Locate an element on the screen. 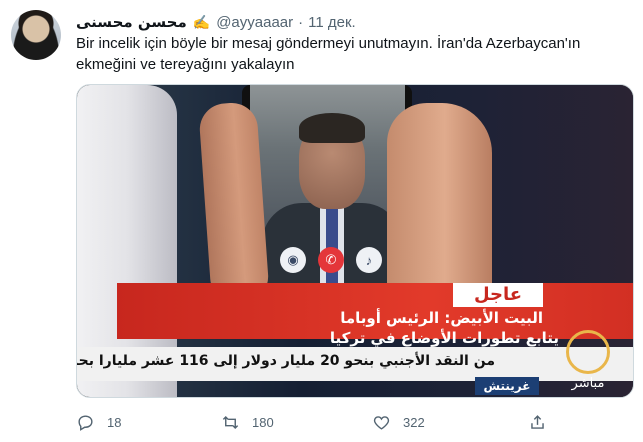  channel-logo-icon is located at coordinates (588, 351).